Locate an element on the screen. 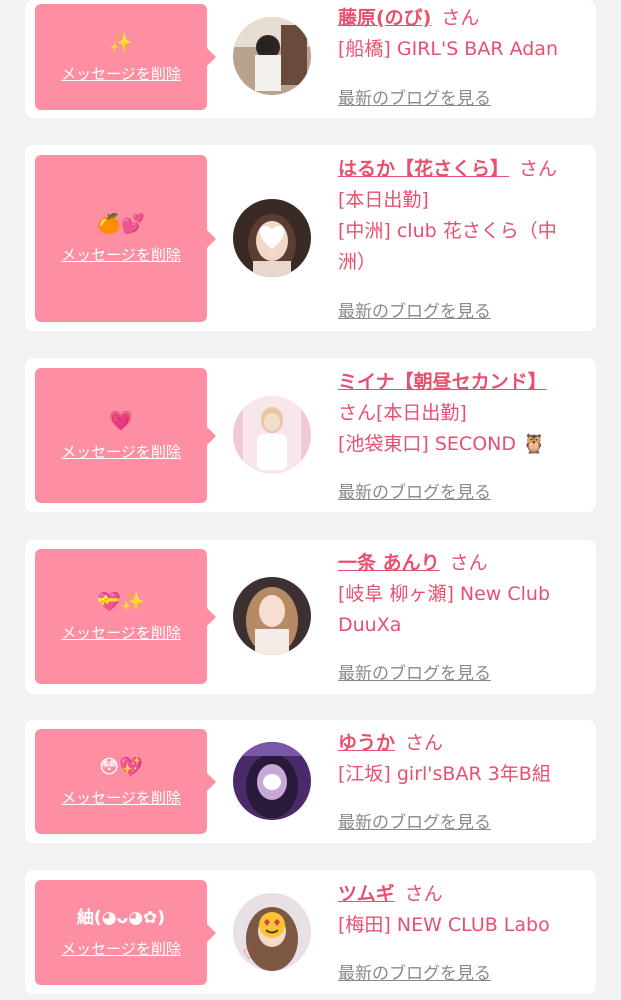 The image size is (621, 1000). shop-line: [本日出勤] is located at coordinates (383, 200).